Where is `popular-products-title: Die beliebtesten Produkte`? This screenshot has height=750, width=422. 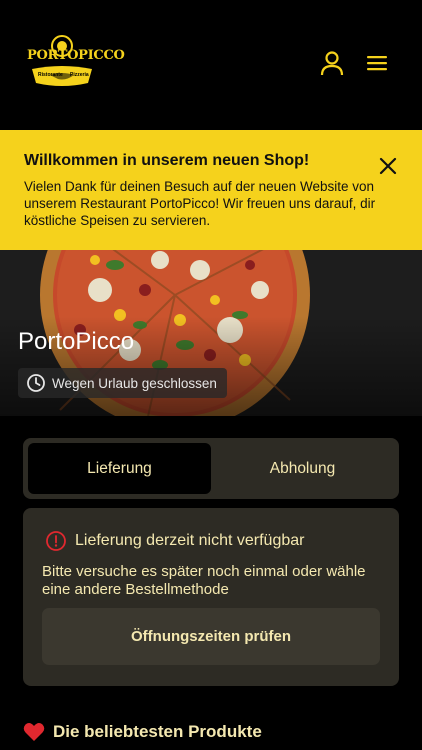 popular-products-title: Die beliebtesten Produkte is located at coordinates (157, 731).